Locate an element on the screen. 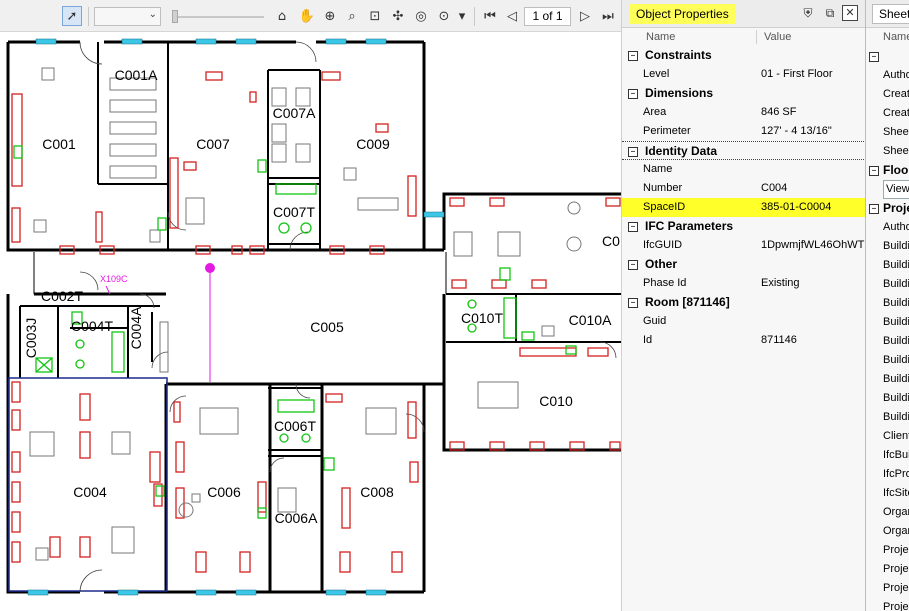 The height and width of the screenshot is (611, 909). previous-page-icon: ◁ is located at coordinates (512, 16).